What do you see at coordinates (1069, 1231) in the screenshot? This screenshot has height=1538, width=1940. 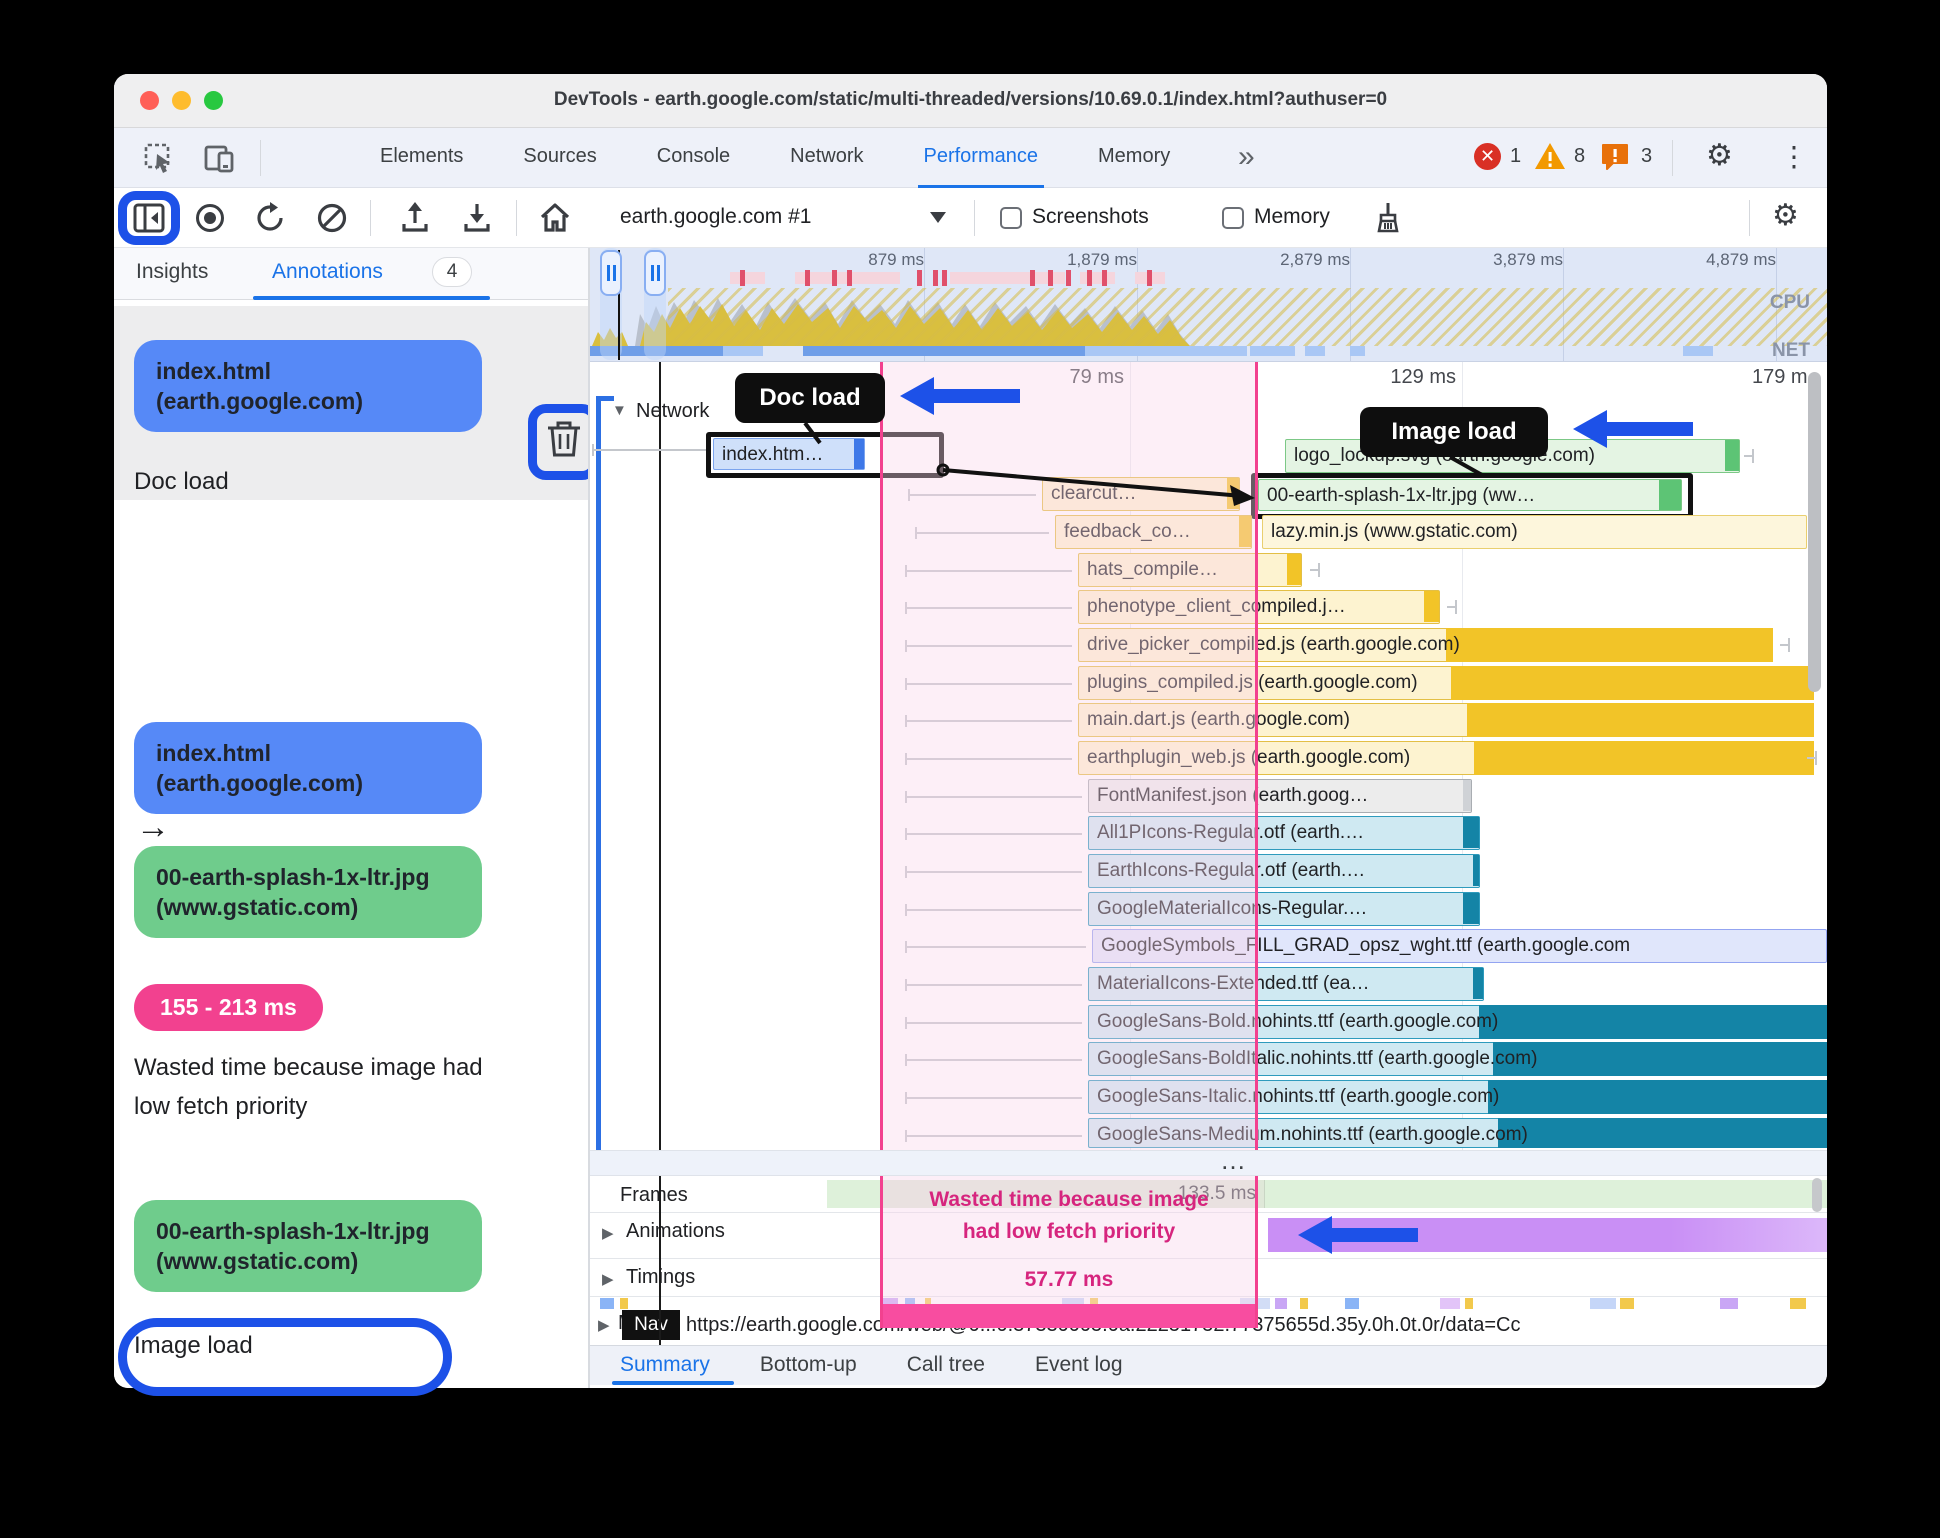 I see `overlay-annotation-line2: had low fetch priority` at bounding box center [1069, 1231].